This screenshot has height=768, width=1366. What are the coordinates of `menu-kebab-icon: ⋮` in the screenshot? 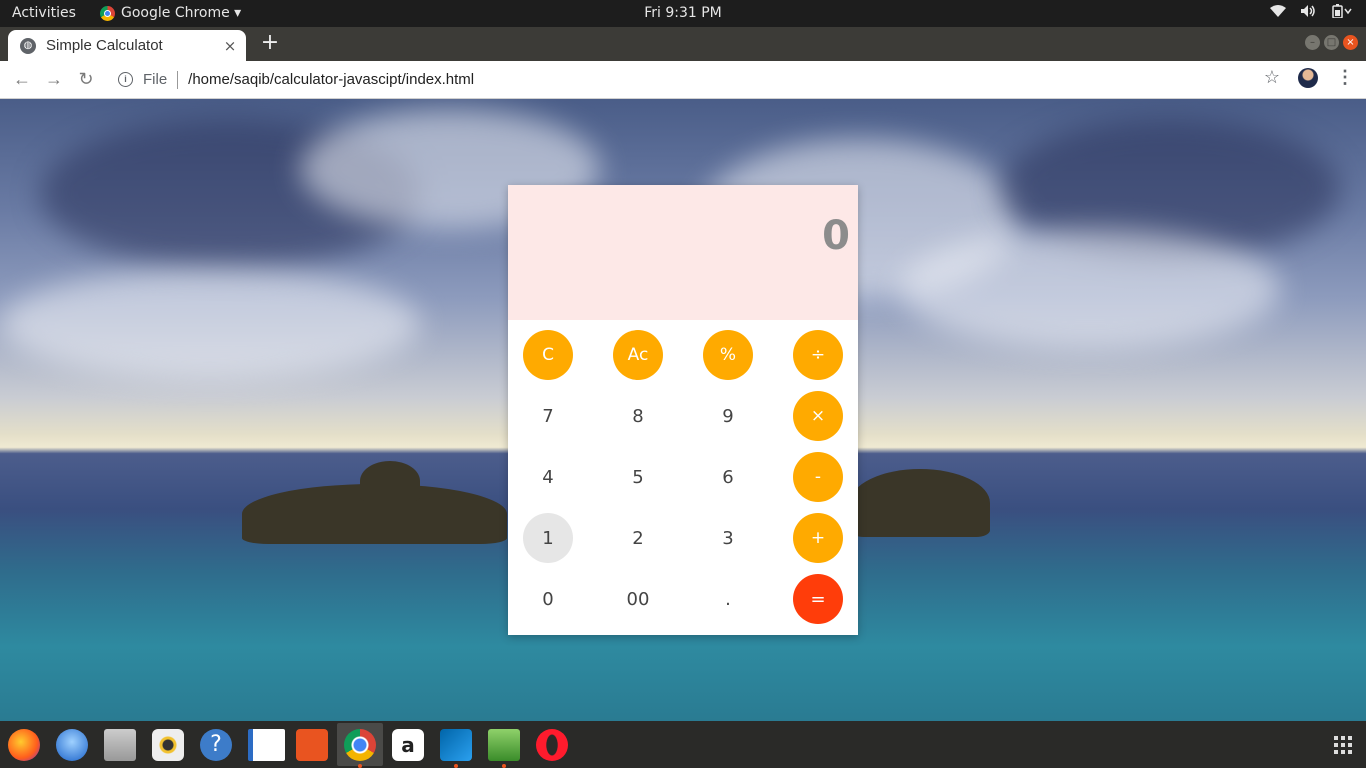 It's located at (1345, 77).